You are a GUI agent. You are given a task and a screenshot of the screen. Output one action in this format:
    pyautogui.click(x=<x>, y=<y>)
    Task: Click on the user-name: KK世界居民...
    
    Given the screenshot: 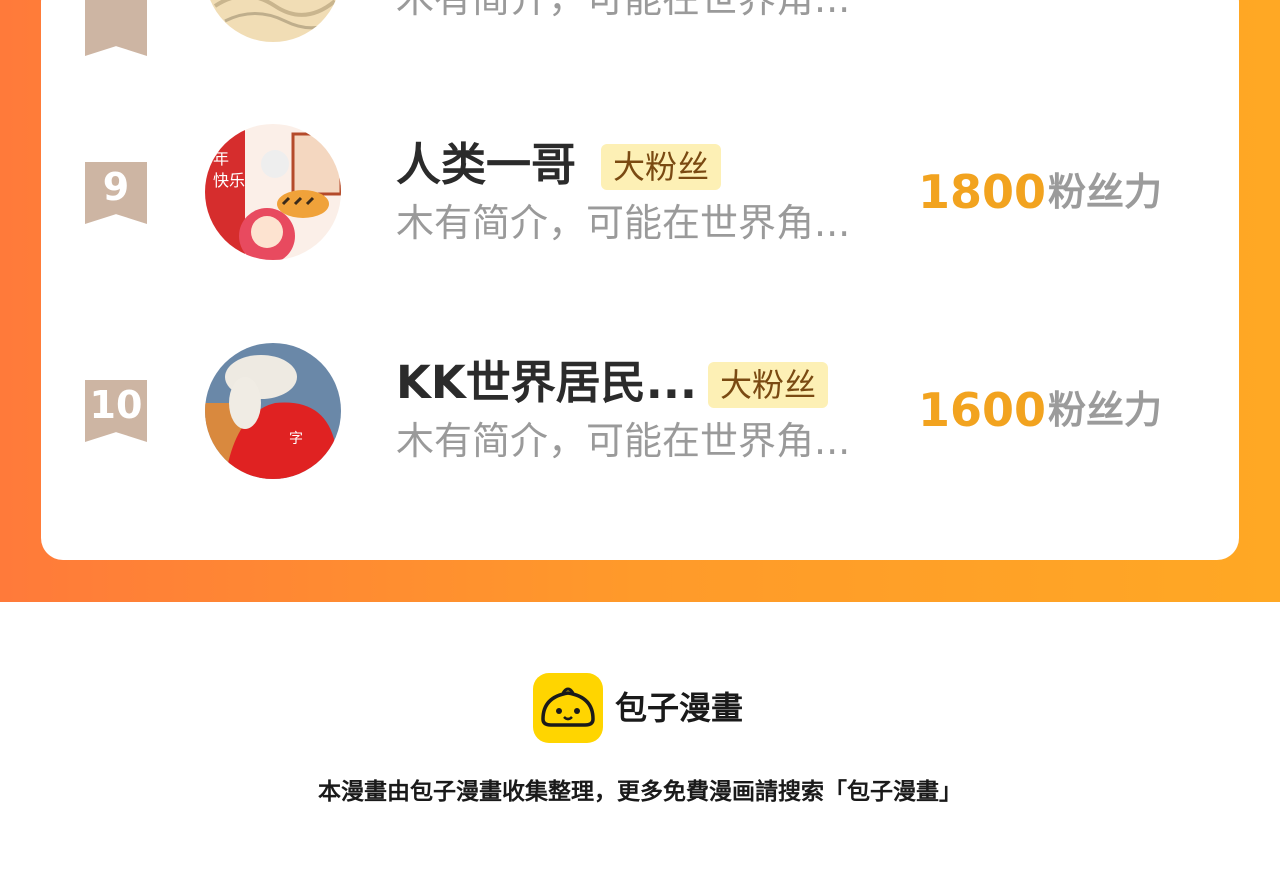 What is the action you would take?
    pyautogui.click(x=546, y=383)
    